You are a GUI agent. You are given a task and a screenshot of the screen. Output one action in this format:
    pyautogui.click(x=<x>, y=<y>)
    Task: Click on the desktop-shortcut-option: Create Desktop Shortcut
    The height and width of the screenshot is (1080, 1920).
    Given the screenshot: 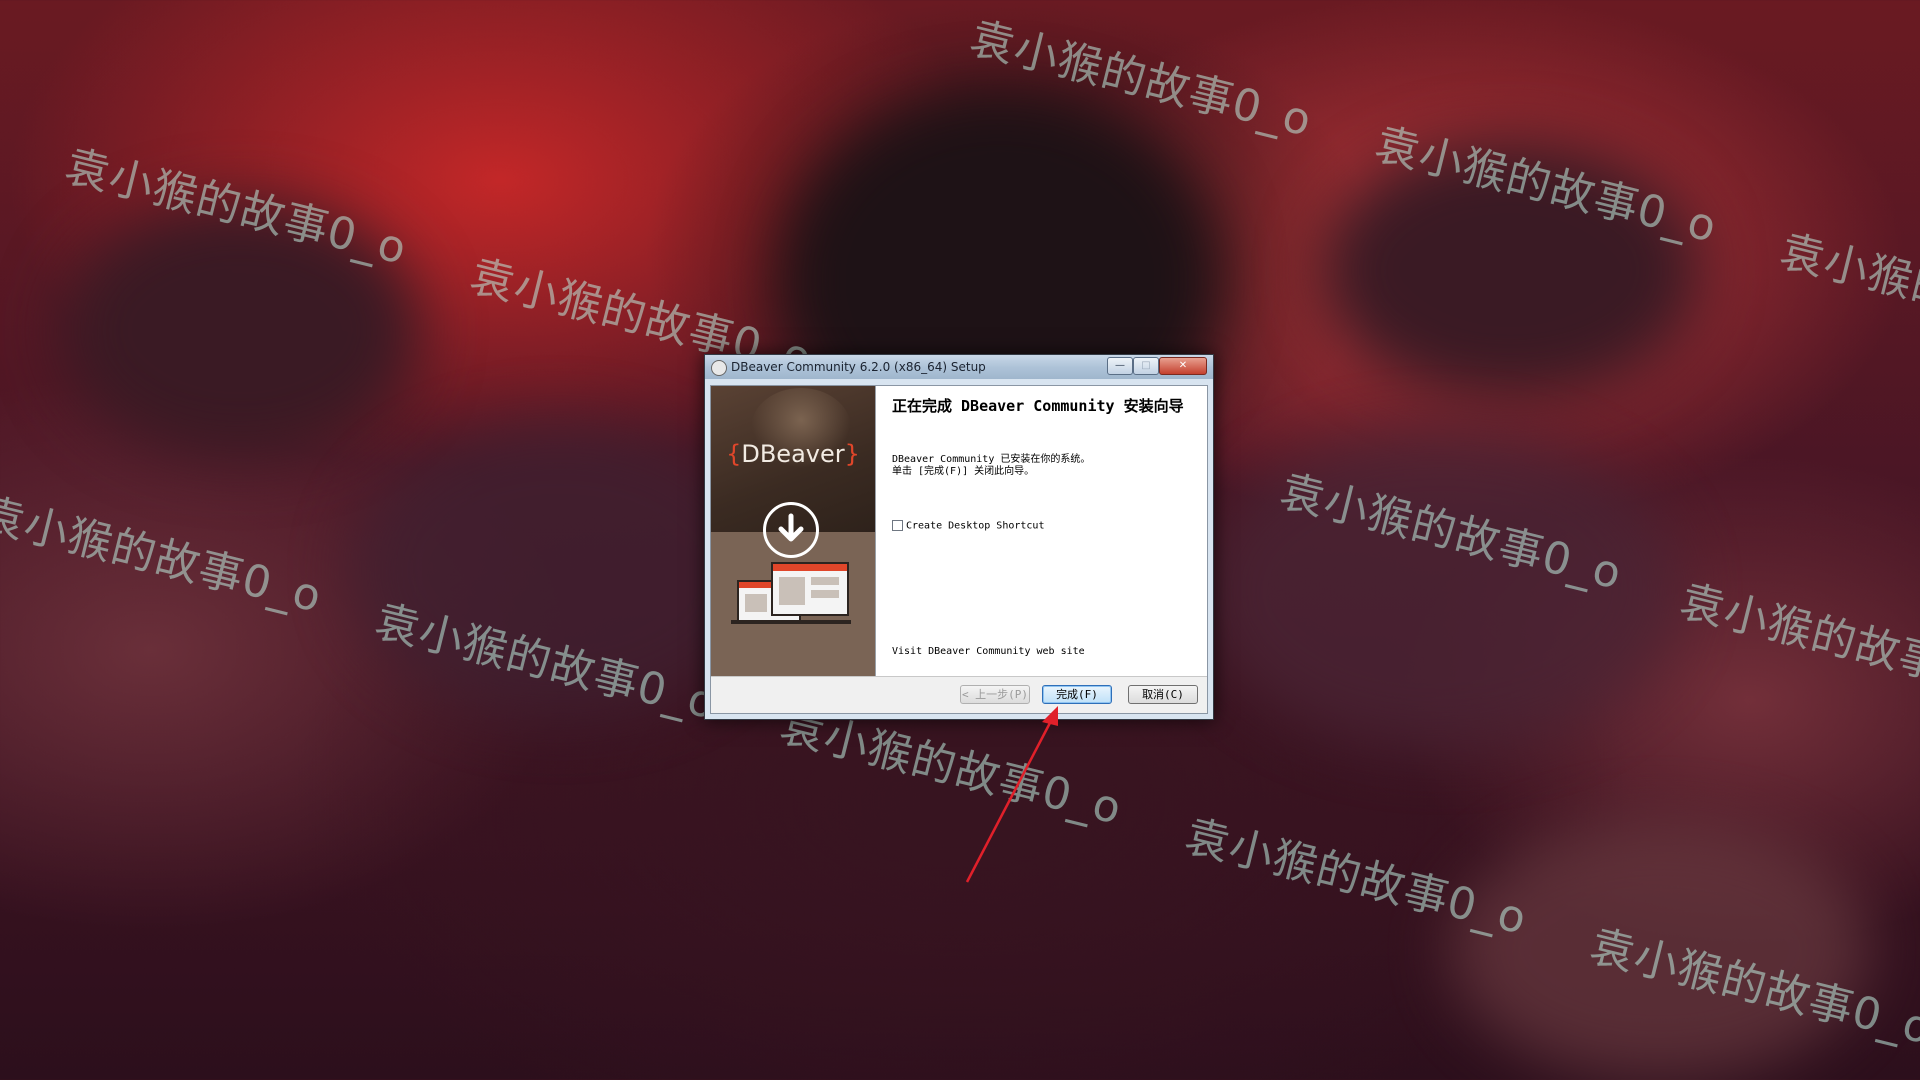 What is the action you would take?
    pyautogui.click(x=968, y=526)
    